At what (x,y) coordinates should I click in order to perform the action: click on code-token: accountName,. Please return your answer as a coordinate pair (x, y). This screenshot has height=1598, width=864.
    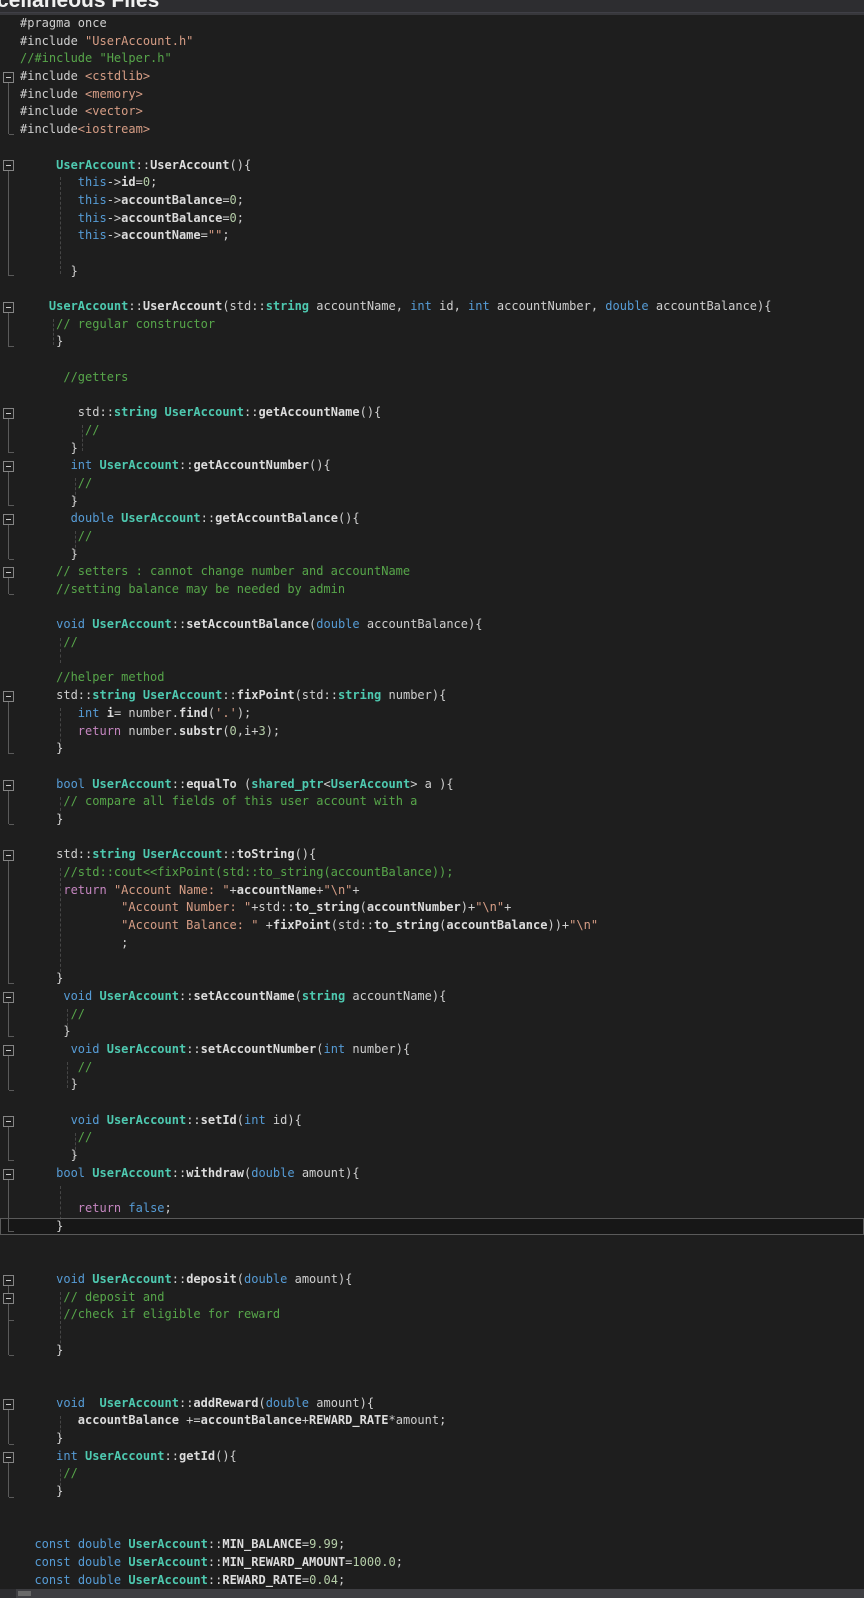
    Looking at the image, I should click on (360, 306).